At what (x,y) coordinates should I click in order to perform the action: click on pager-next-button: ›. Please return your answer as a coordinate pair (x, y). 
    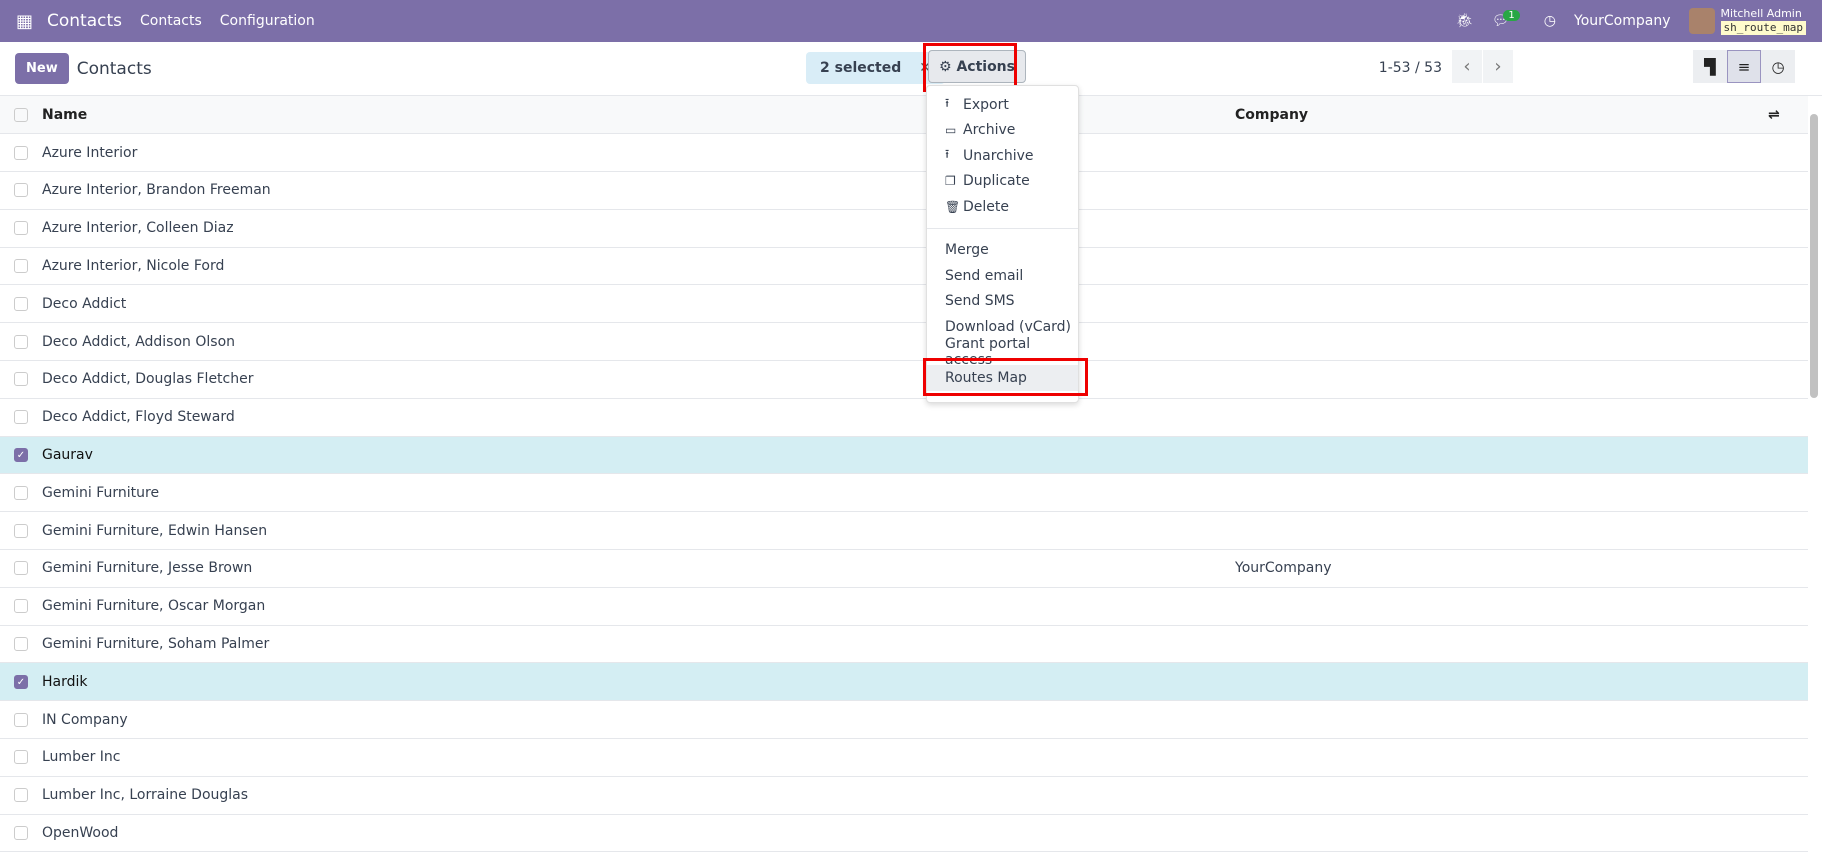
    Looking at the image, I should click on (1498, 66).